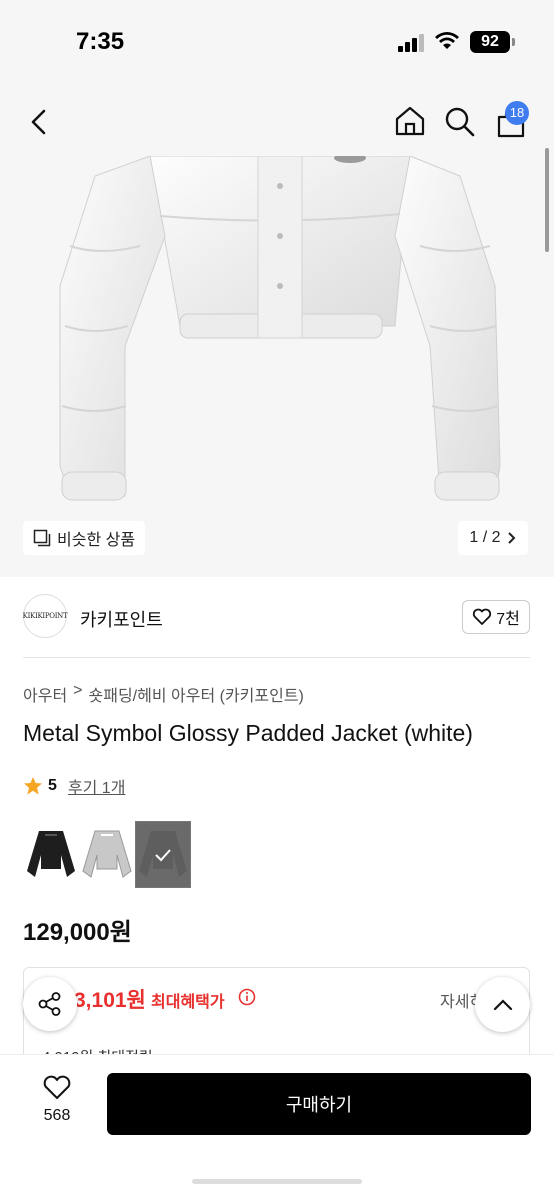  I want to click on brand-like-button: 7천, so click(496, 617).